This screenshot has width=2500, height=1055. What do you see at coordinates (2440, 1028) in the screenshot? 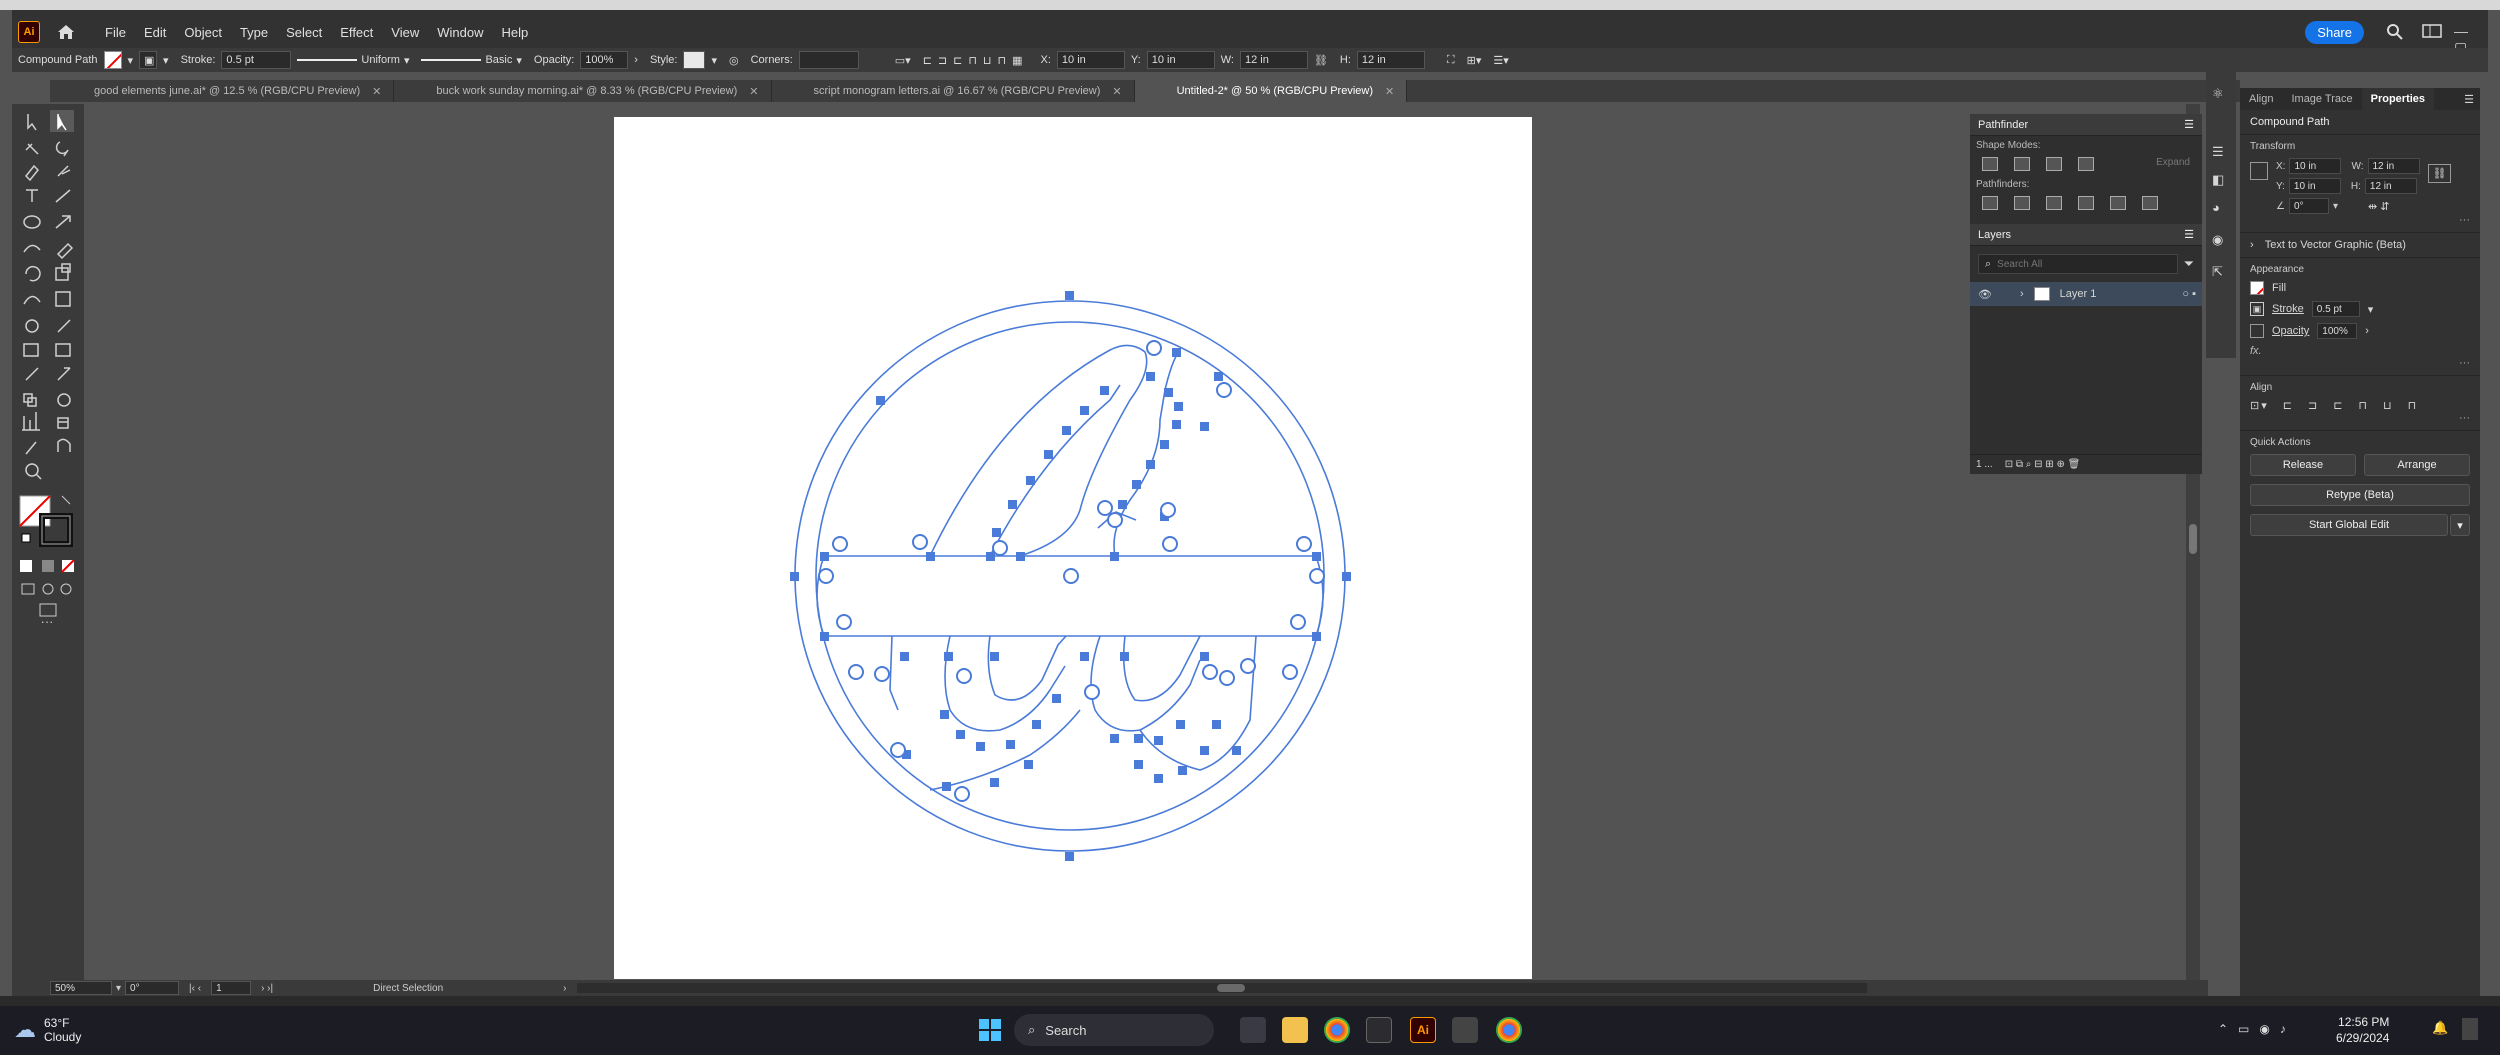
I see `notification-icon: 🔔` at bounding box center [2440, 1028].